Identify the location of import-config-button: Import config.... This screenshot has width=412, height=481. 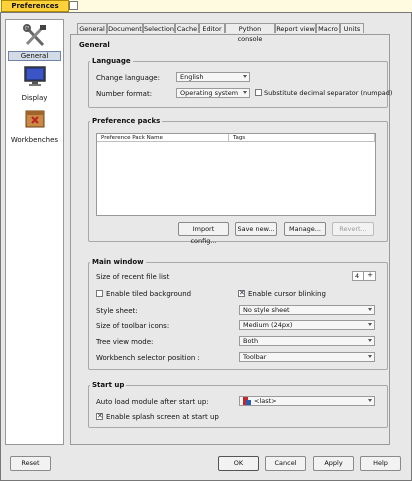
(203, 233).